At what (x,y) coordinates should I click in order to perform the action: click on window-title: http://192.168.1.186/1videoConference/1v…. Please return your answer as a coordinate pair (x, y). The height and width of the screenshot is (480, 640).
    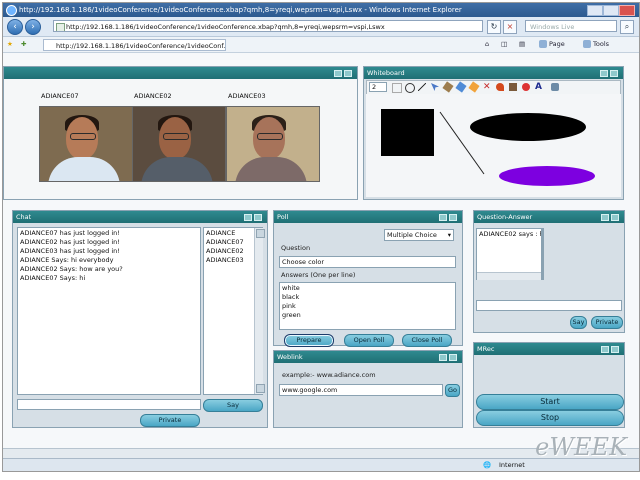
    Looking at the image, I should click on (240, 10).